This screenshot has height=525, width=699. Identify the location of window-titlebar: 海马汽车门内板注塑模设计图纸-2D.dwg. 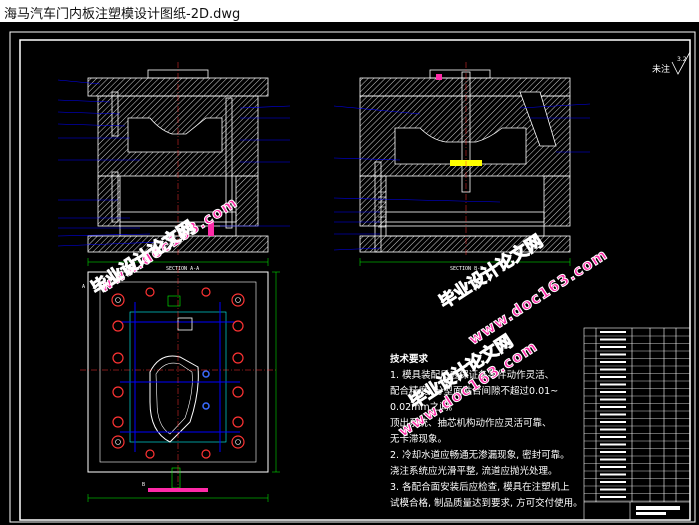
(349, 11).